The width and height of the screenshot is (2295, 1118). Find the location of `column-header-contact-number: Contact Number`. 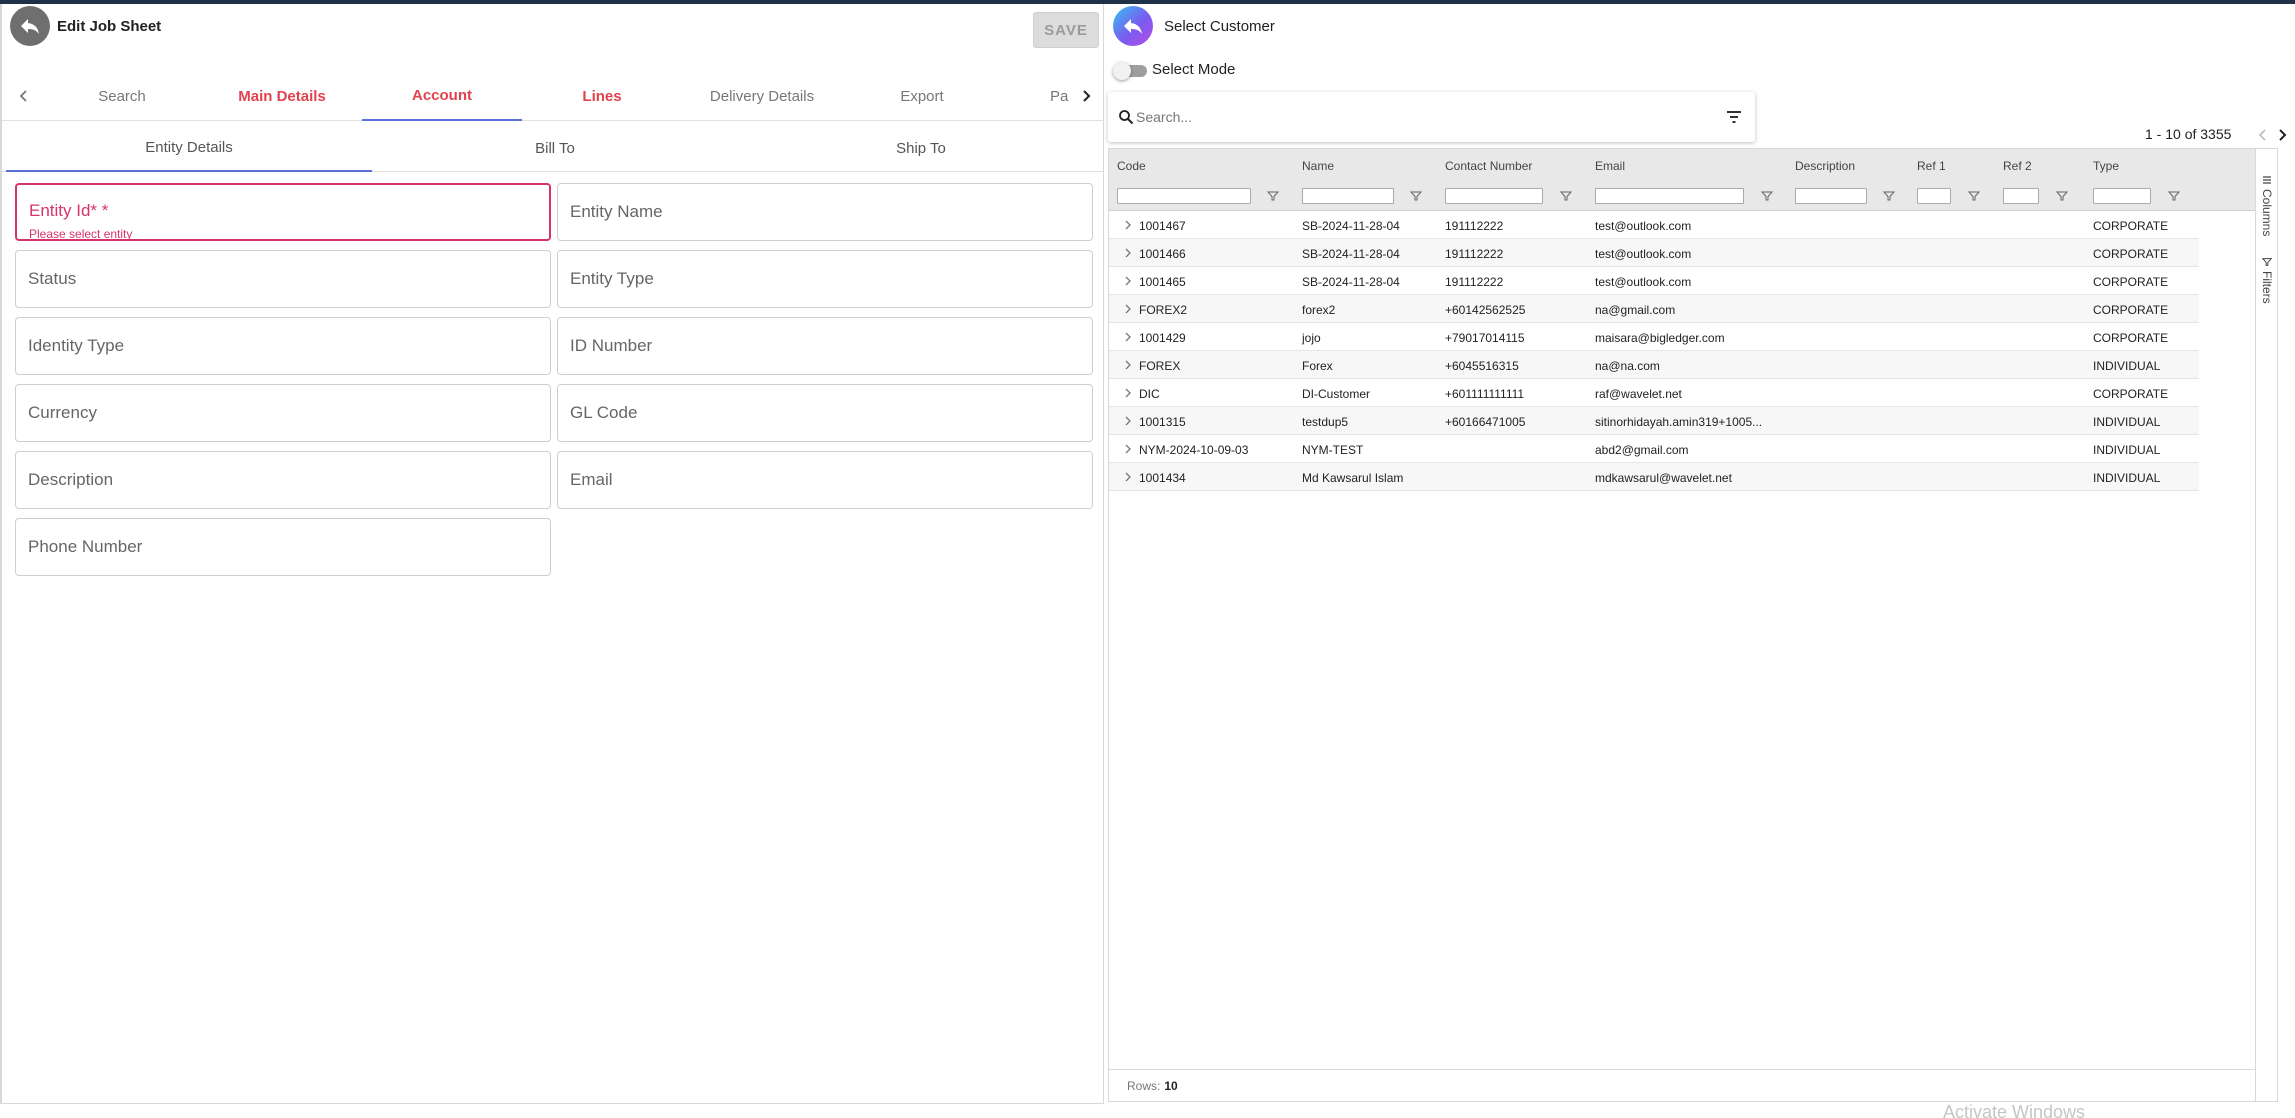

column-header-contact-number: Contact Number is located at coordinates (1488, 166).